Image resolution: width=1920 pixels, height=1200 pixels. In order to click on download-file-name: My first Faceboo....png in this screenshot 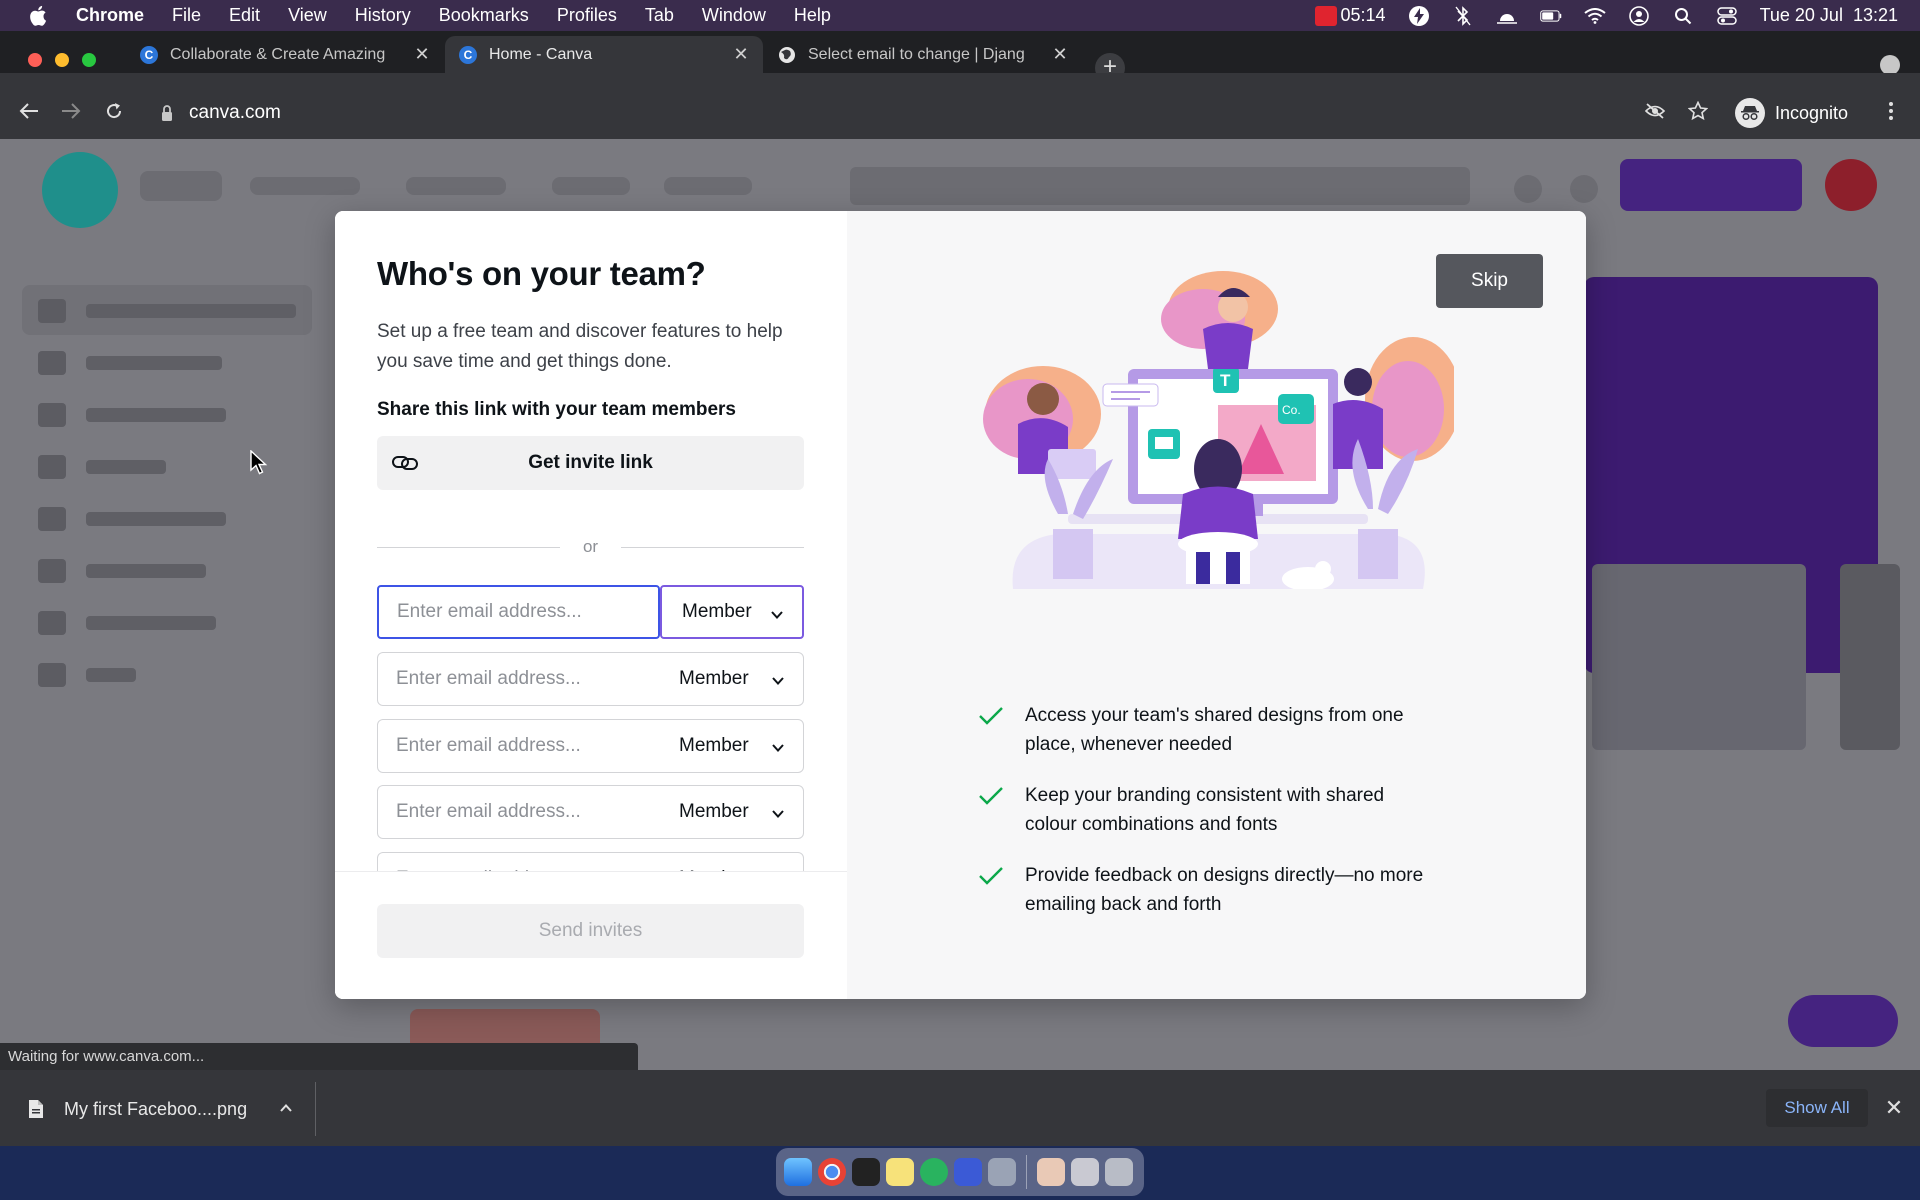, I will do `click(156, 1108)`.